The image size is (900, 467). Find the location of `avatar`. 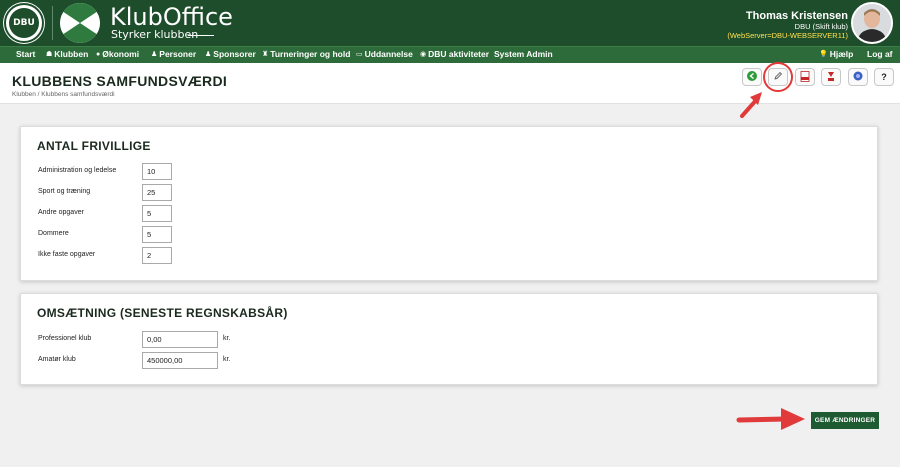

avatar is located at coordinates (872, 23).